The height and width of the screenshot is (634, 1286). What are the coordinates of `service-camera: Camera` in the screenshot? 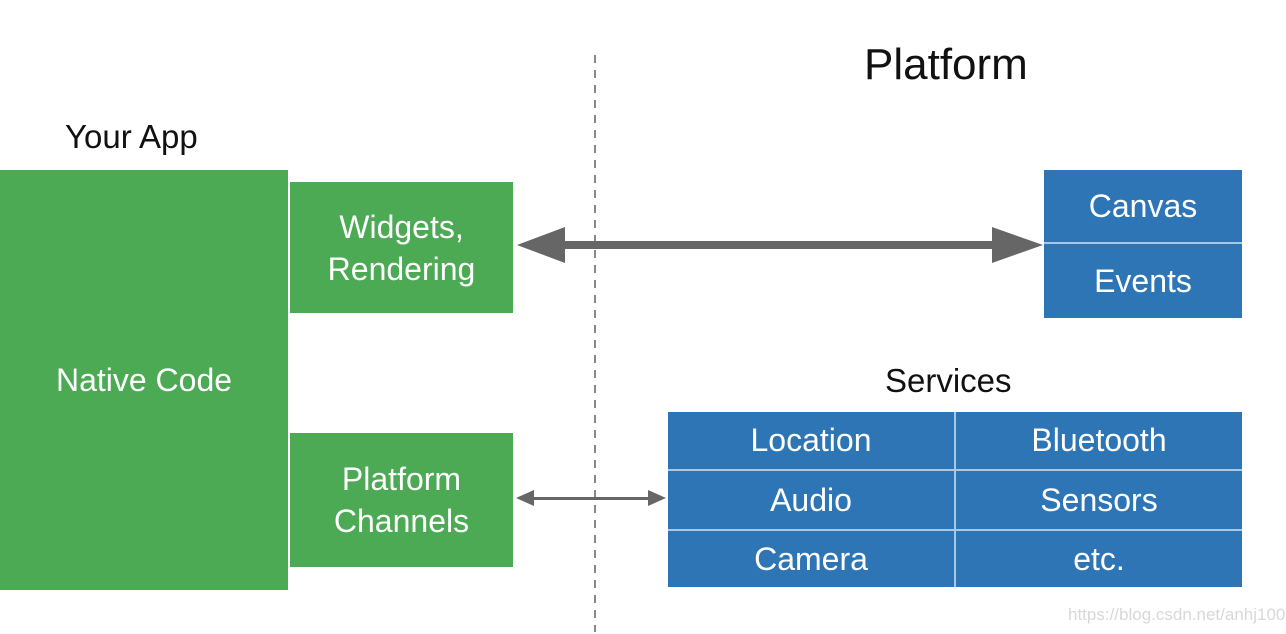 It's located at (811, 558).